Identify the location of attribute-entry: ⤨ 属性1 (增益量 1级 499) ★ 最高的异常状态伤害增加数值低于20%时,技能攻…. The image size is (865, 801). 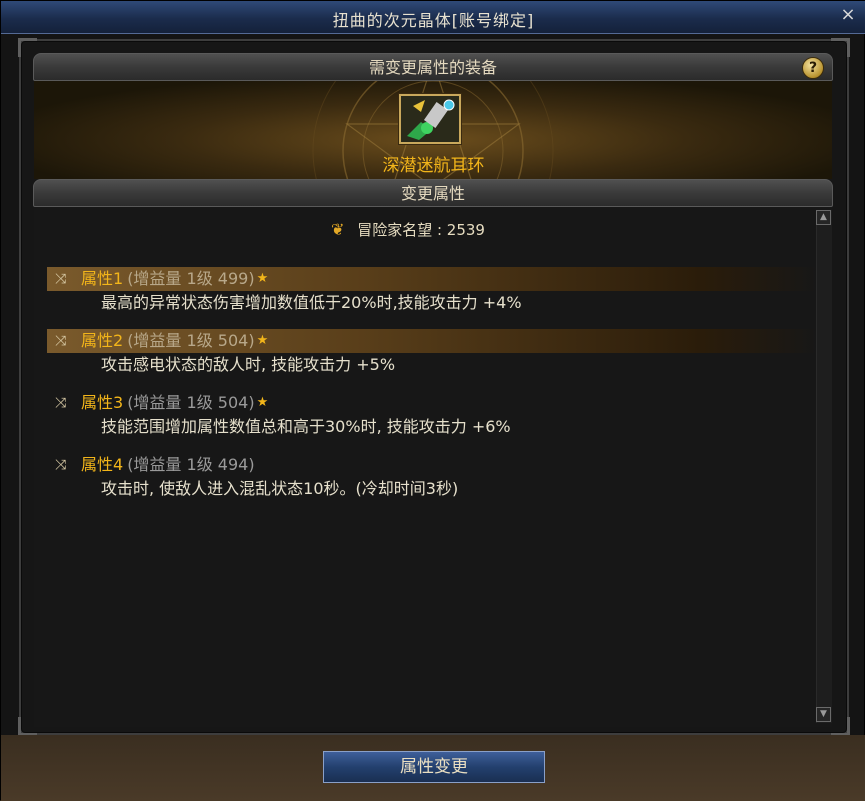
(432, 291).